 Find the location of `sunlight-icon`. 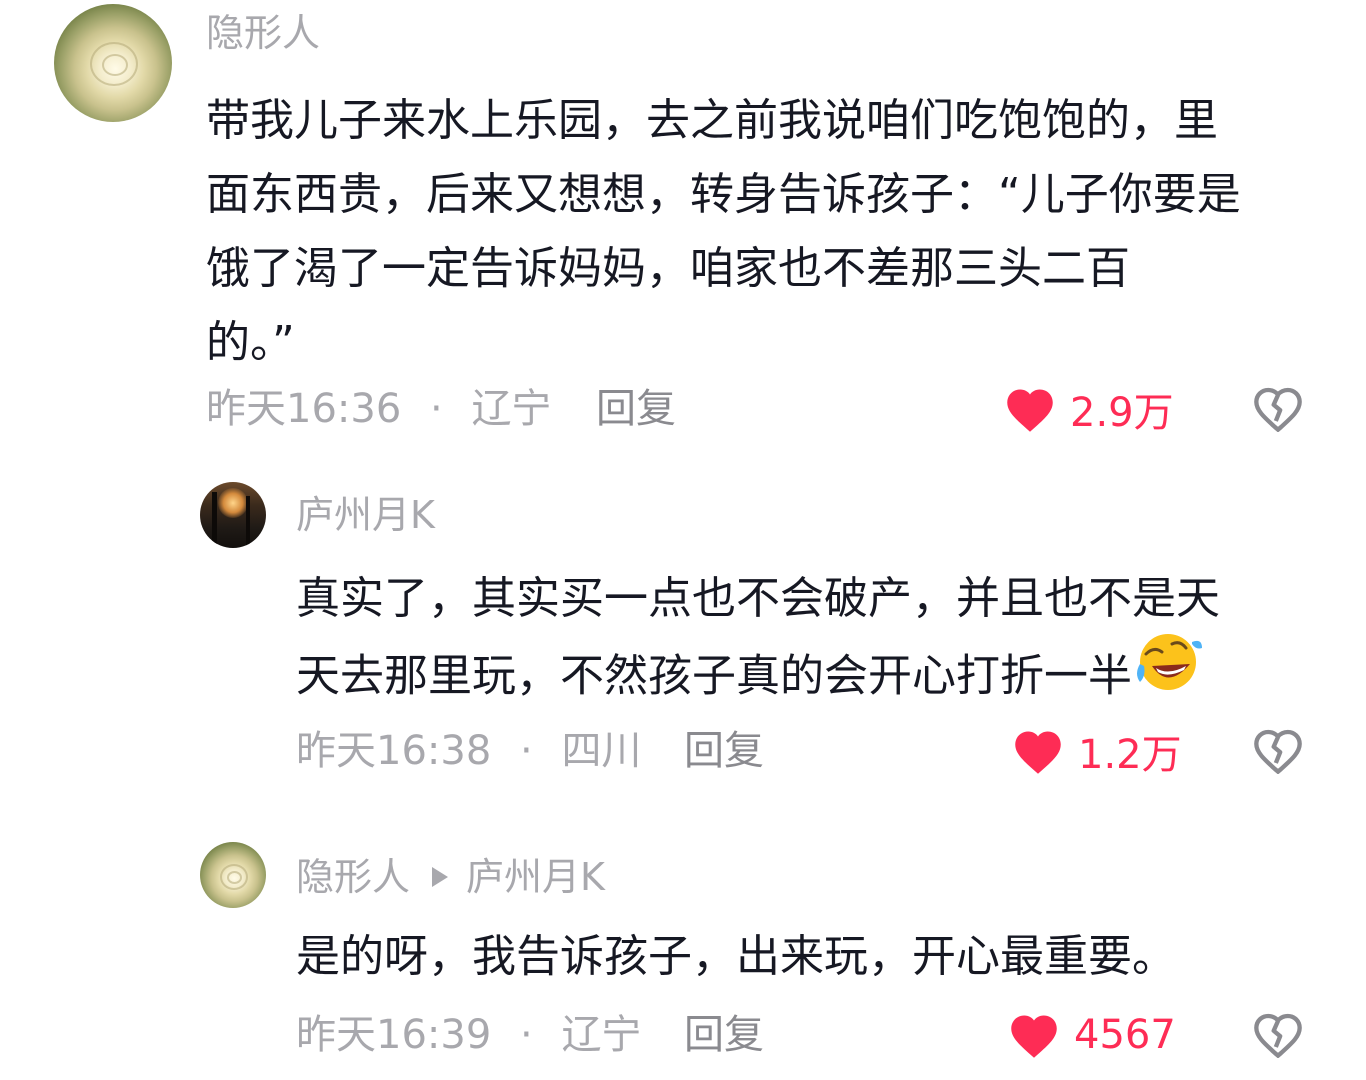

sunlight-icon is located at coordinates (233, 503).